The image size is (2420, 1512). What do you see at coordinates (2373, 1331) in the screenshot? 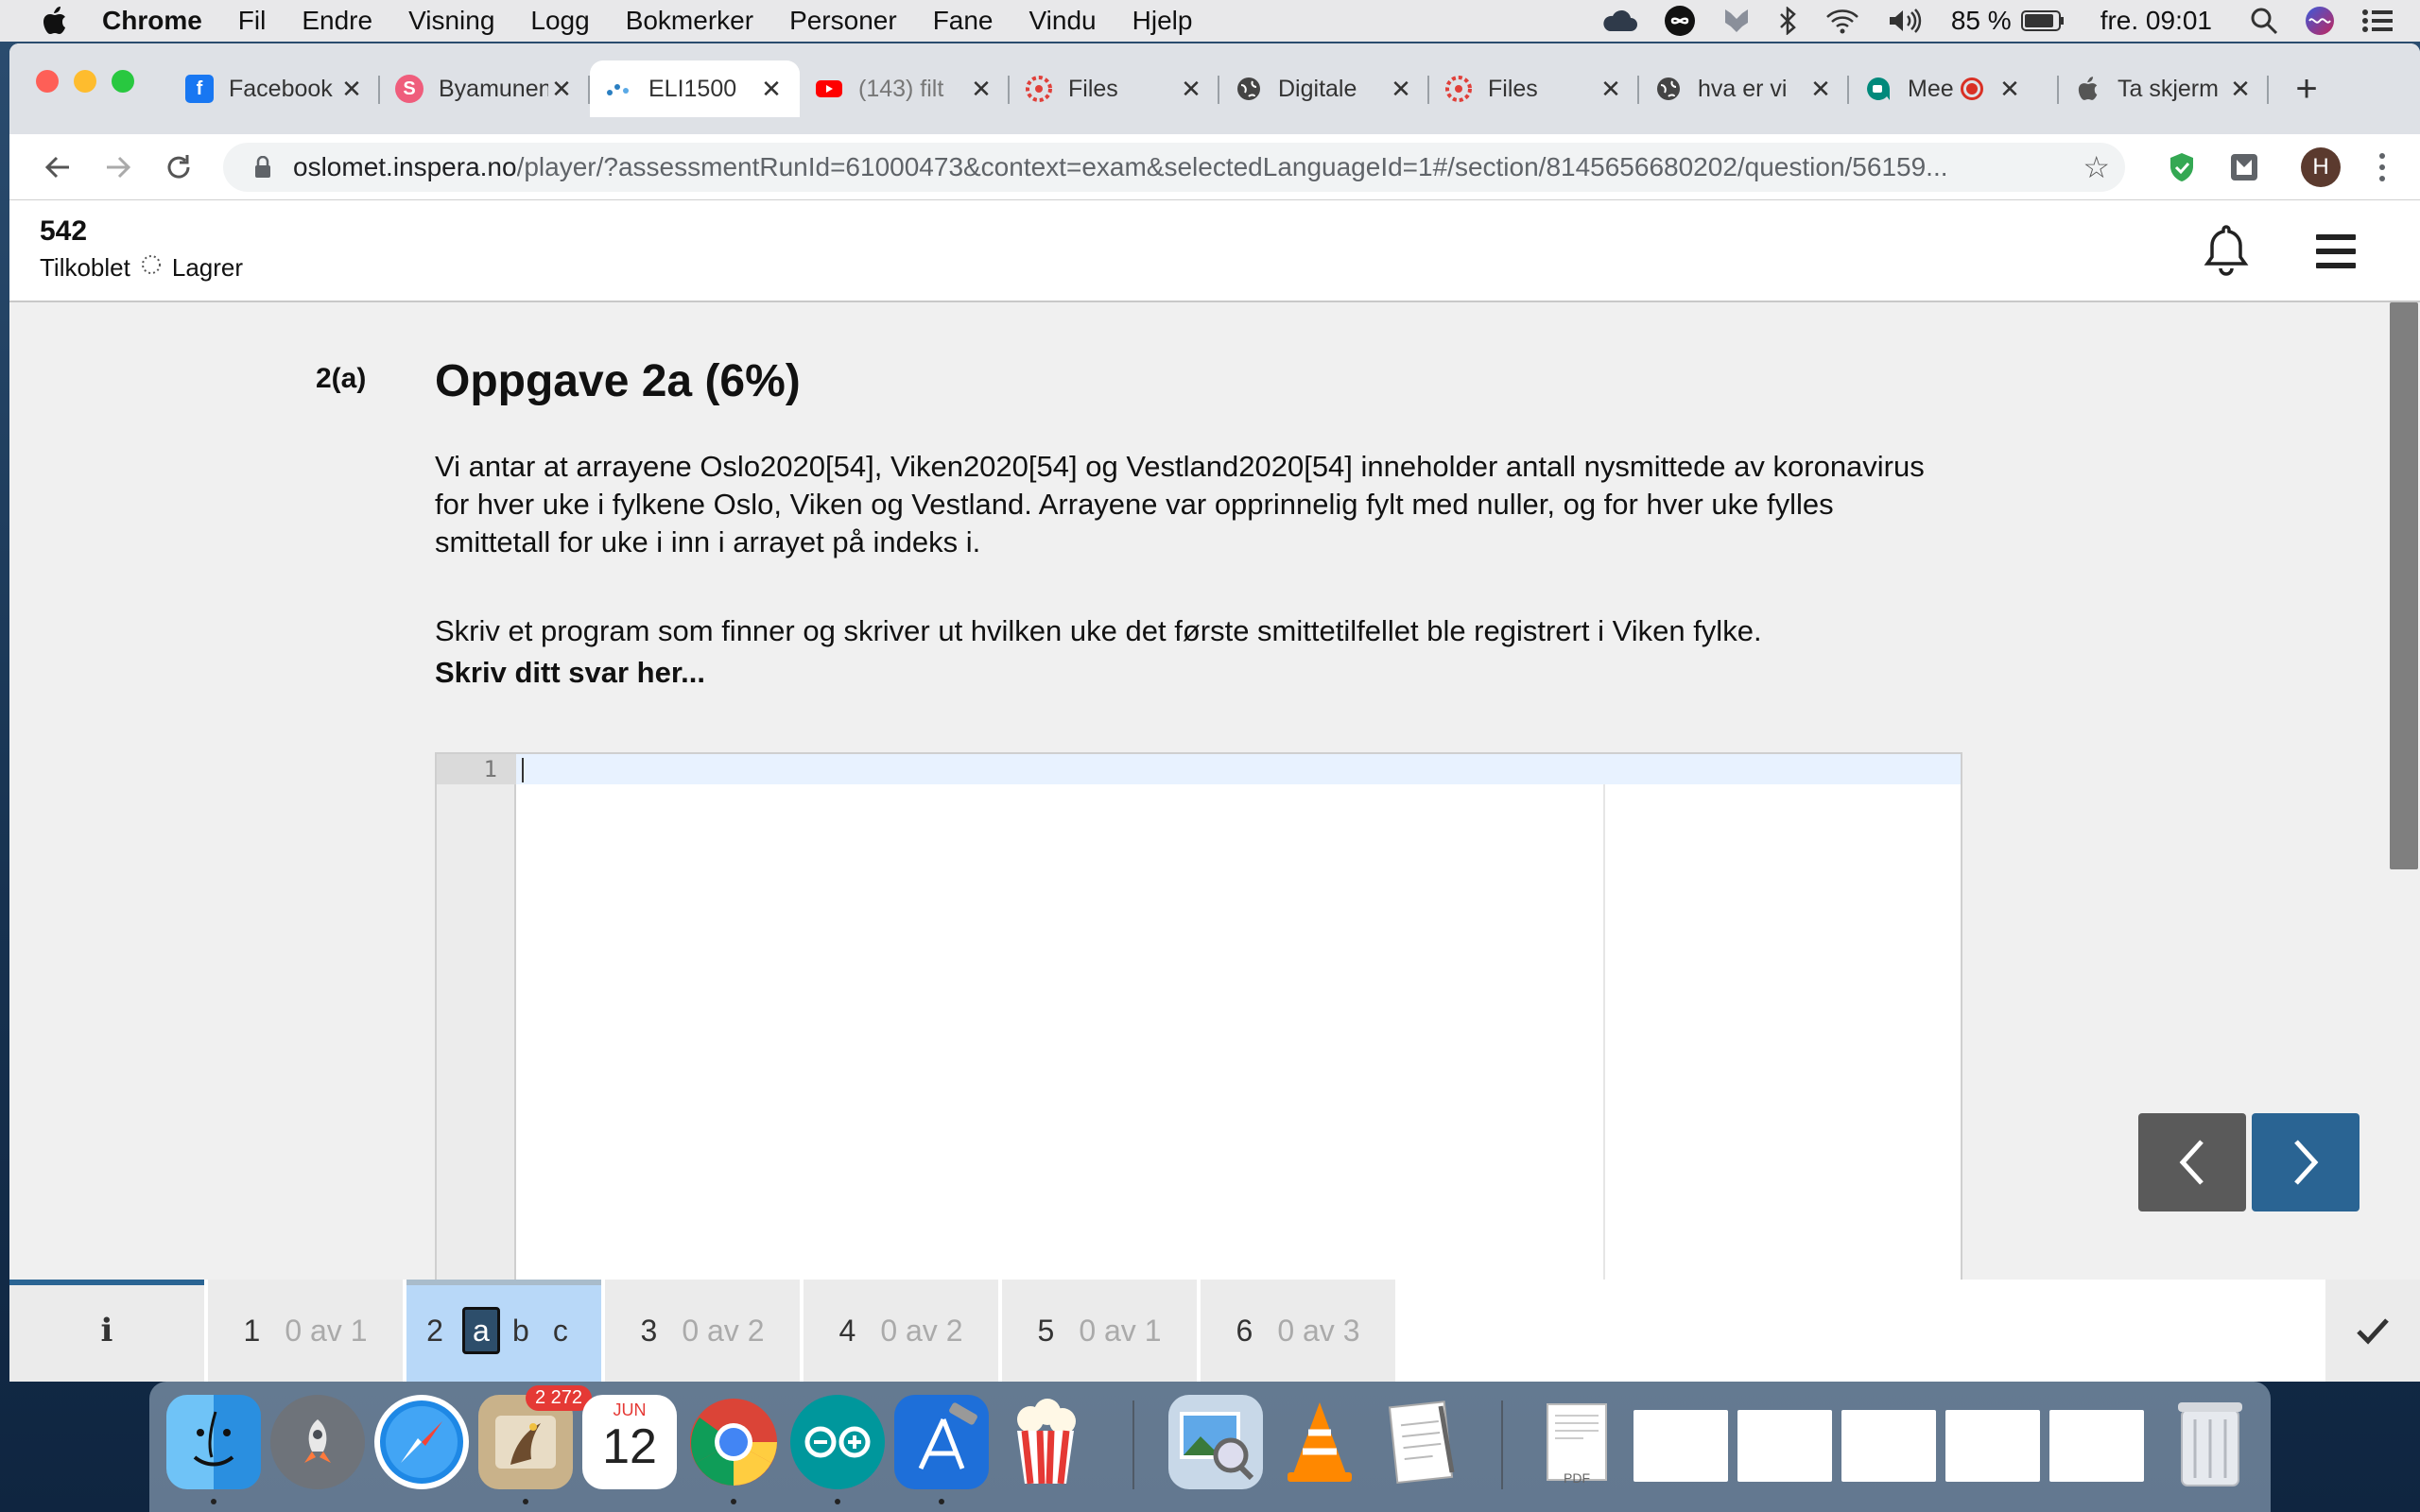
I see `submit-overview-button` at bounding box center [2373, 1331].